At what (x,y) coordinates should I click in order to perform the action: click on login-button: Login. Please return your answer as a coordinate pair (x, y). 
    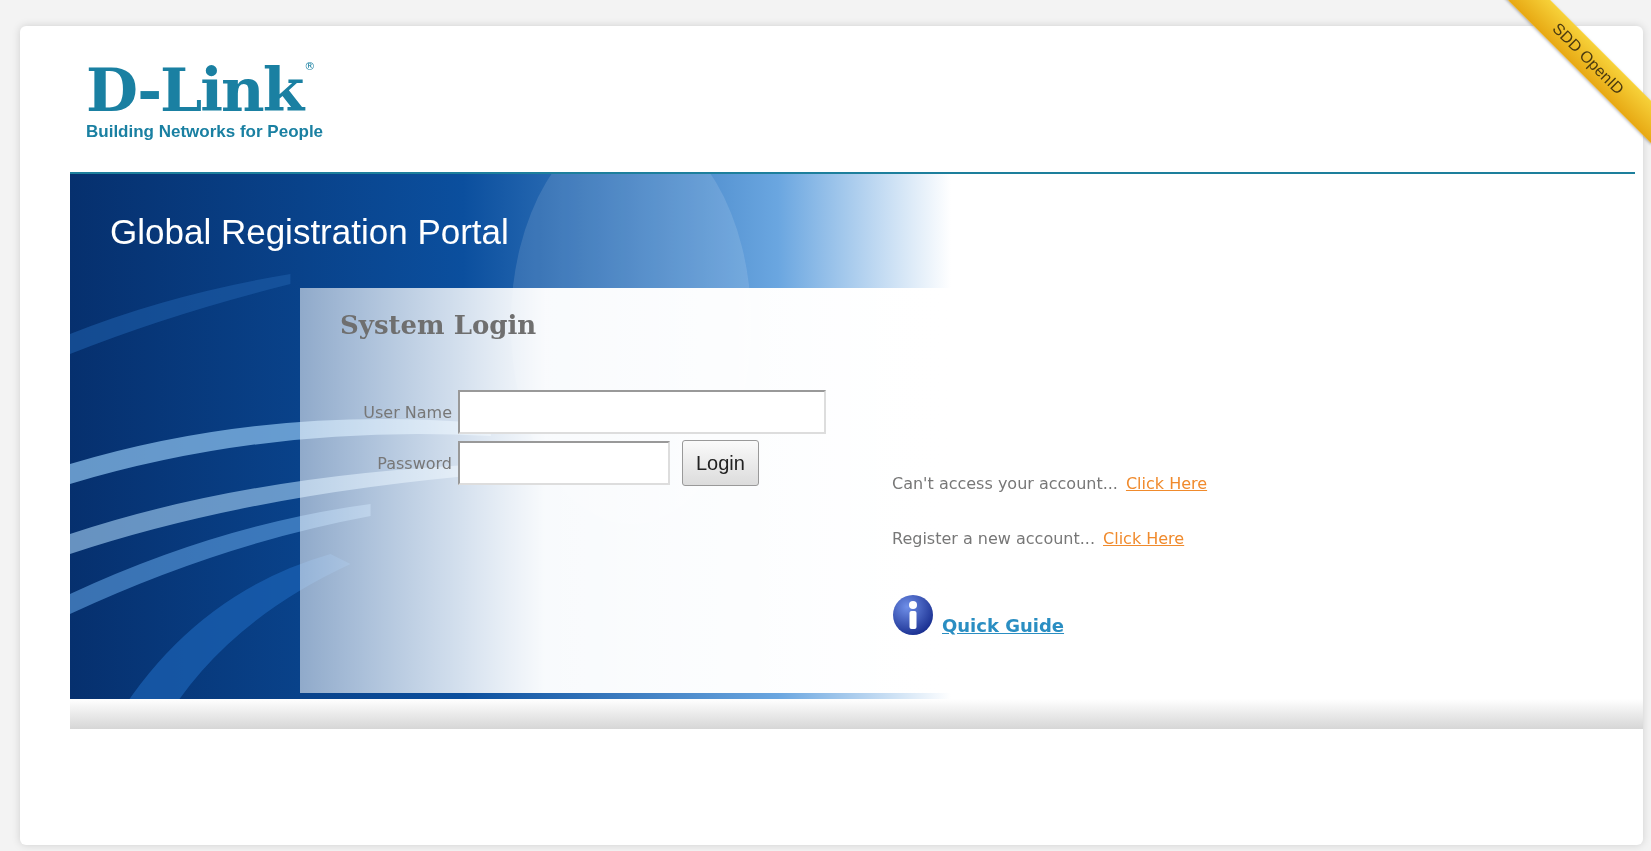
    Looking at the image, I should click on (720, 463).